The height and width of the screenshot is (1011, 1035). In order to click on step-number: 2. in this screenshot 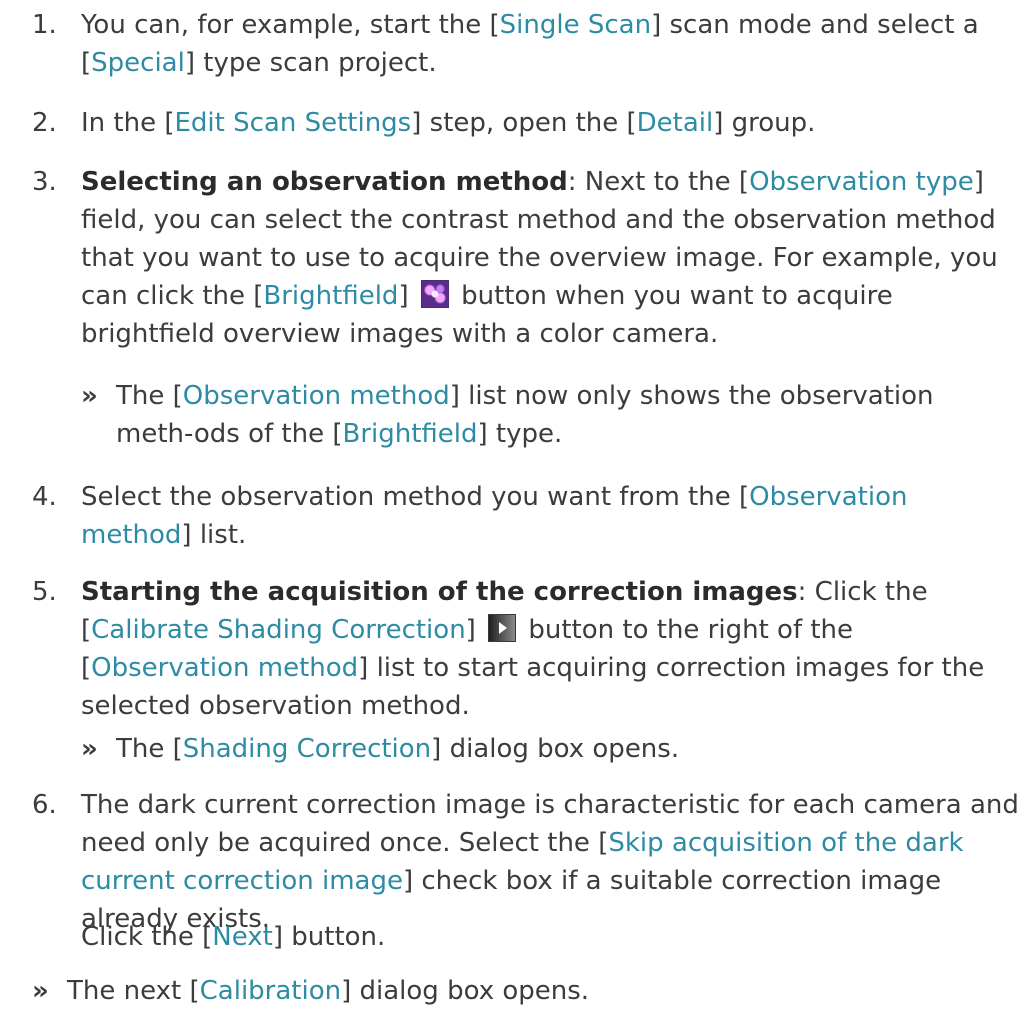, I will do `click(44, 123)`.